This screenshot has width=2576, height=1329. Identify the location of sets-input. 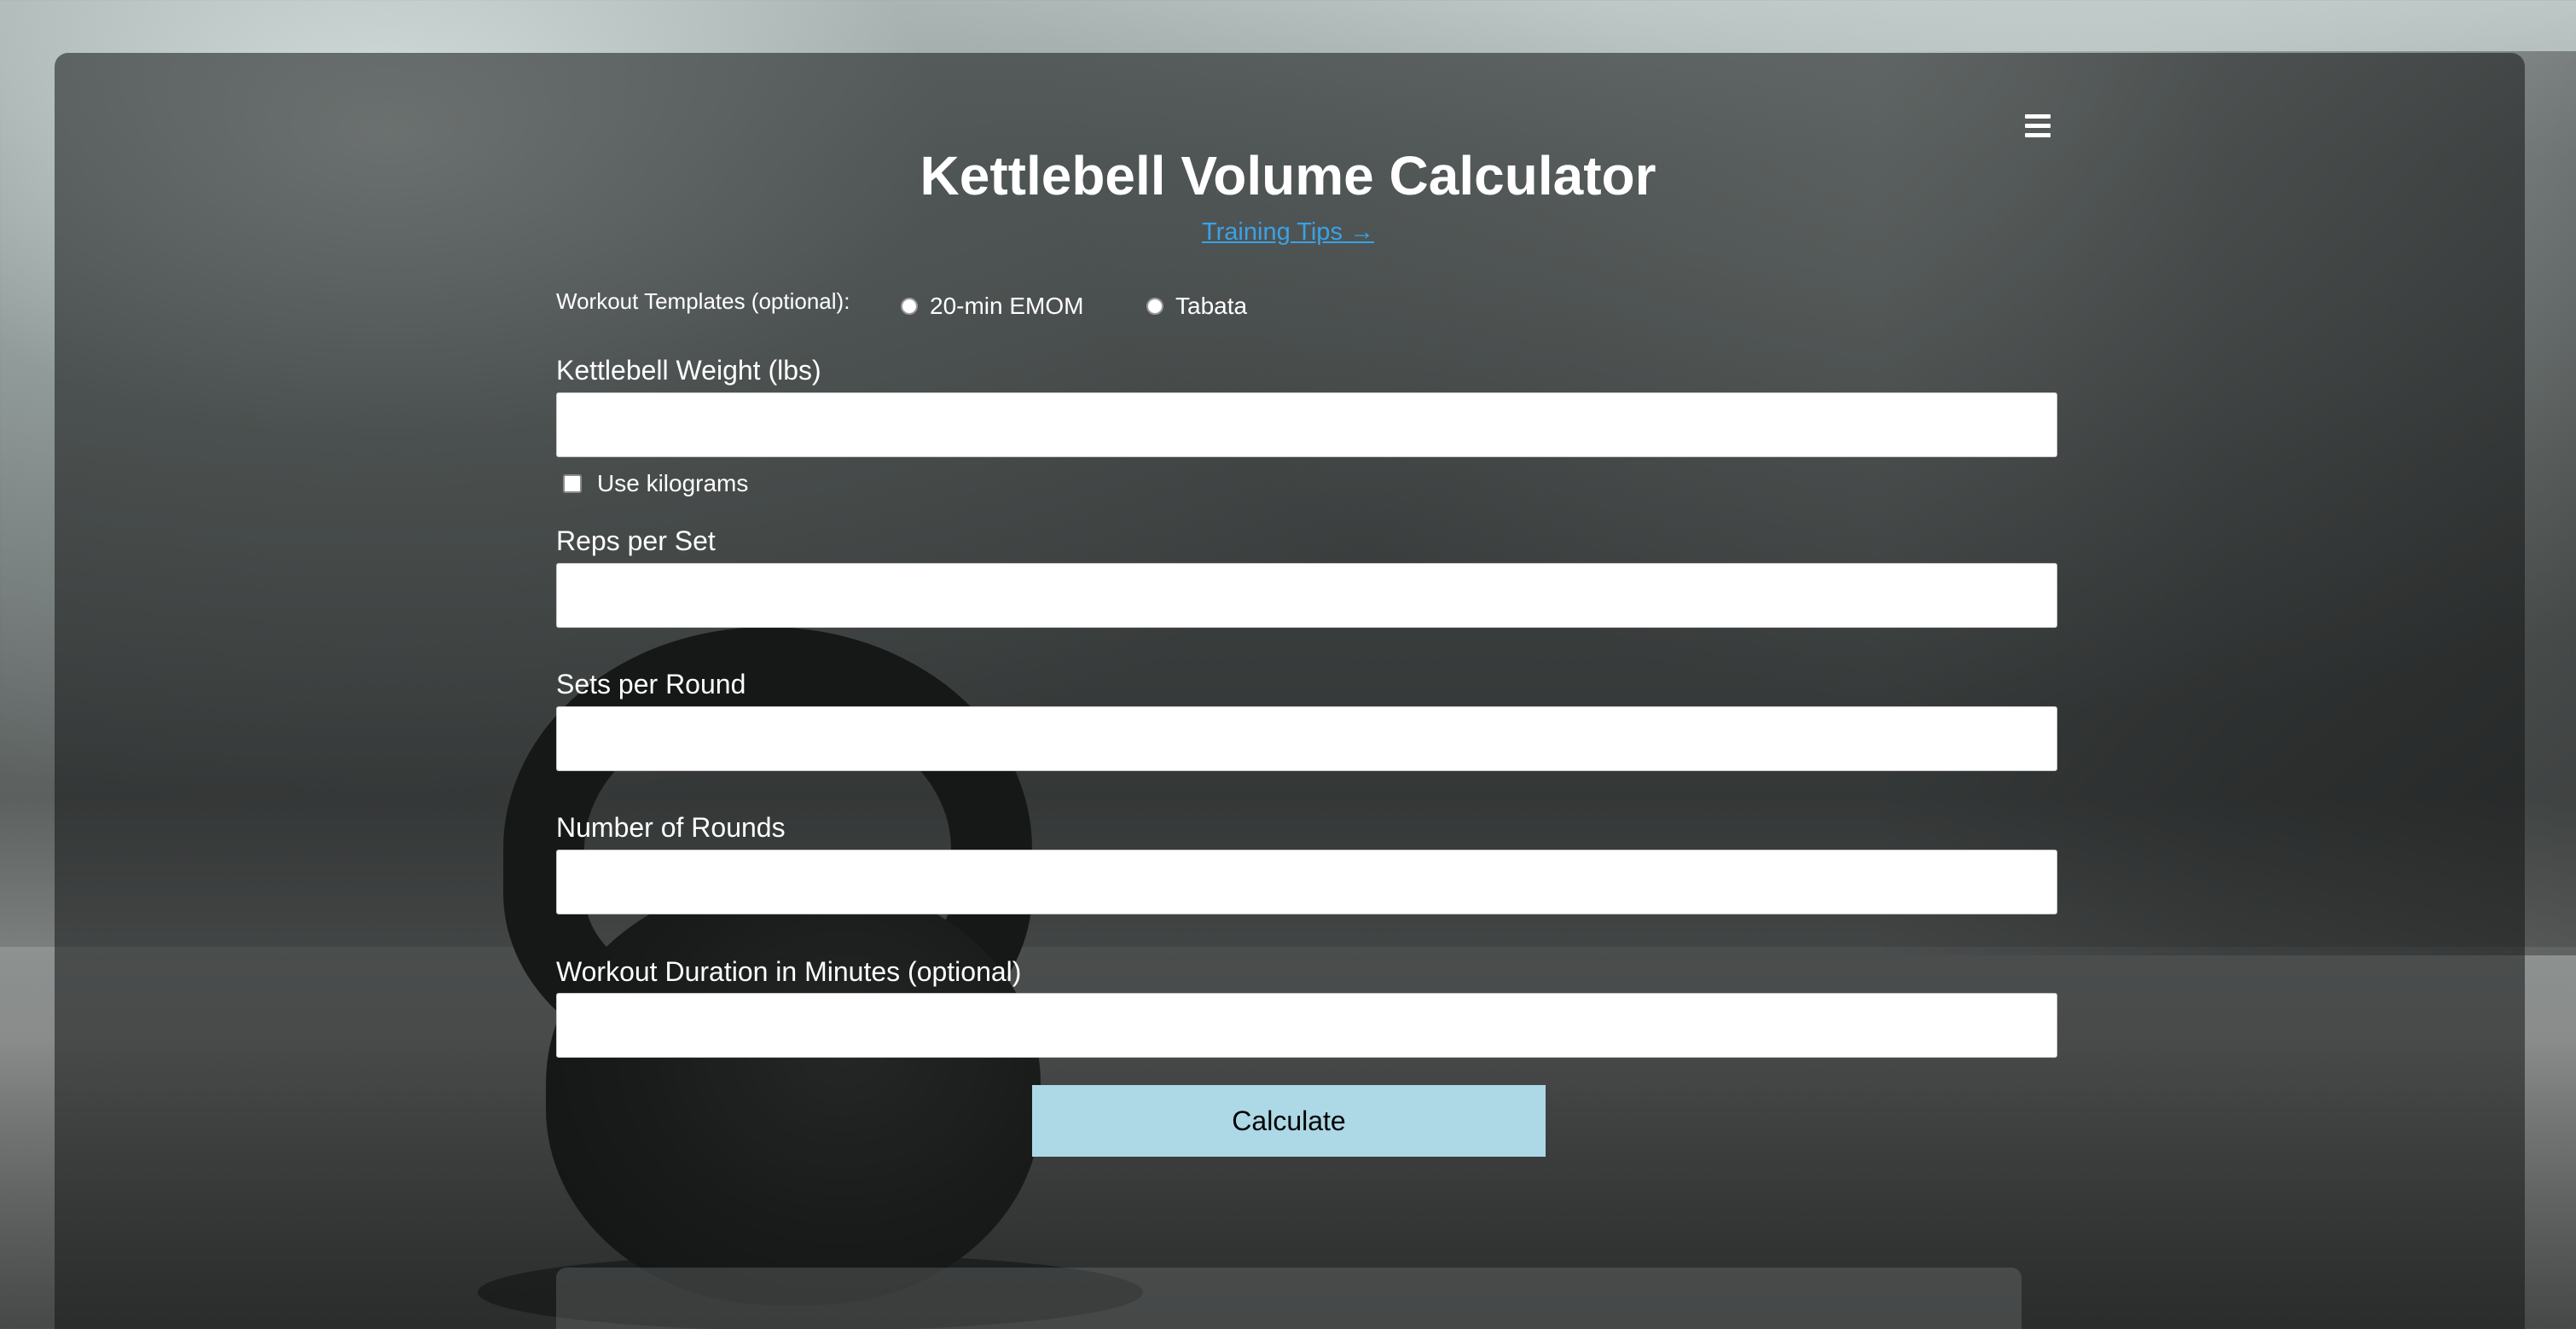
(1306, 739).